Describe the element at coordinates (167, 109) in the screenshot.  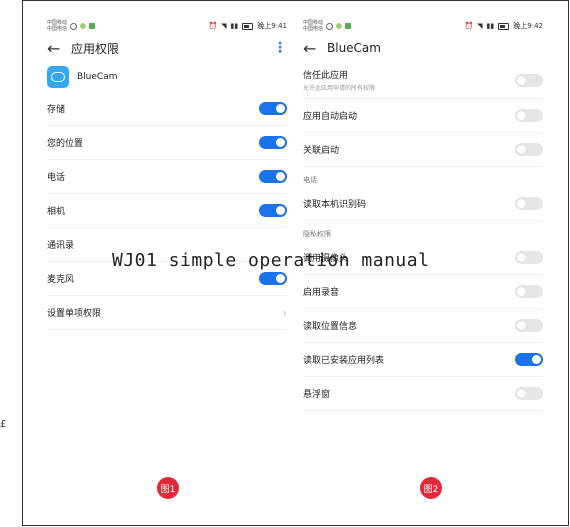
I see `permission-row-storage: 存储` at that location.